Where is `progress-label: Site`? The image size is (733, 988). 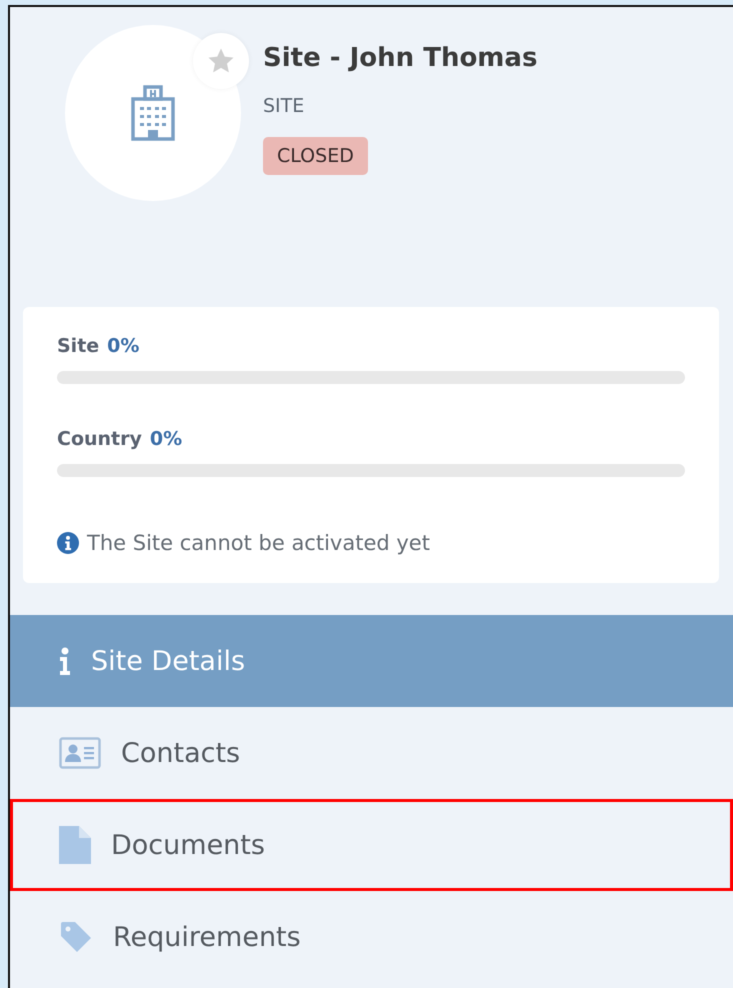
progress-label: Site is located at coordinates (78, 346).